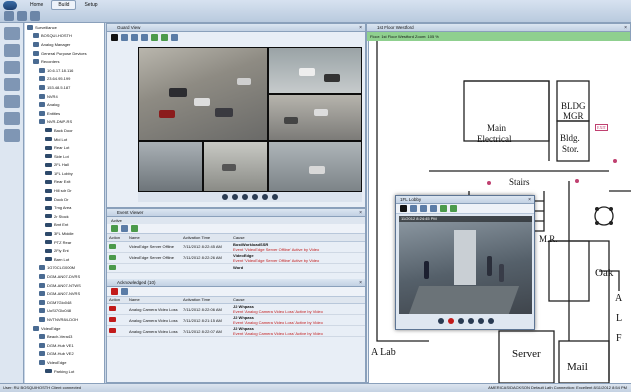 This screenshot has height=392, width=631. Describe the element at coordinates (64, 139) in the screenshot. I see `tree-camera-item: Mid Lot` at that location.